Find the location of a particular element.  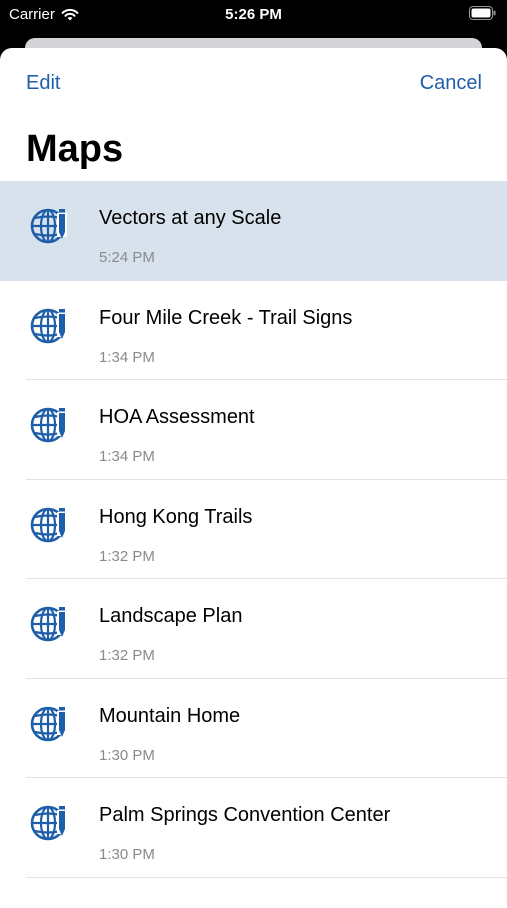

cancel-button: Cancel is located at coordinates (451, 83).